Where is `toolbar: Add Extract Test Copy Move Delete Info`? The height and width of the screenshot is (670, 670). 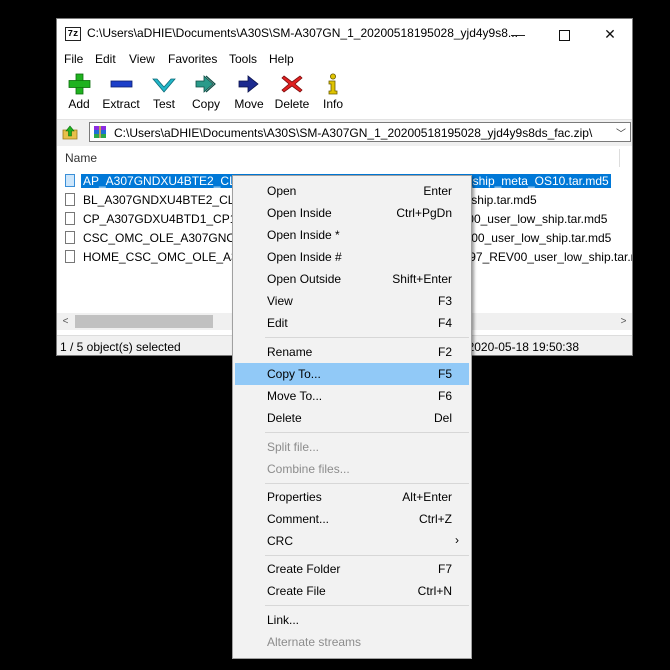
toolbar: Add Extract Test Copy Move Delete Info is located at coordinates (344, 93).